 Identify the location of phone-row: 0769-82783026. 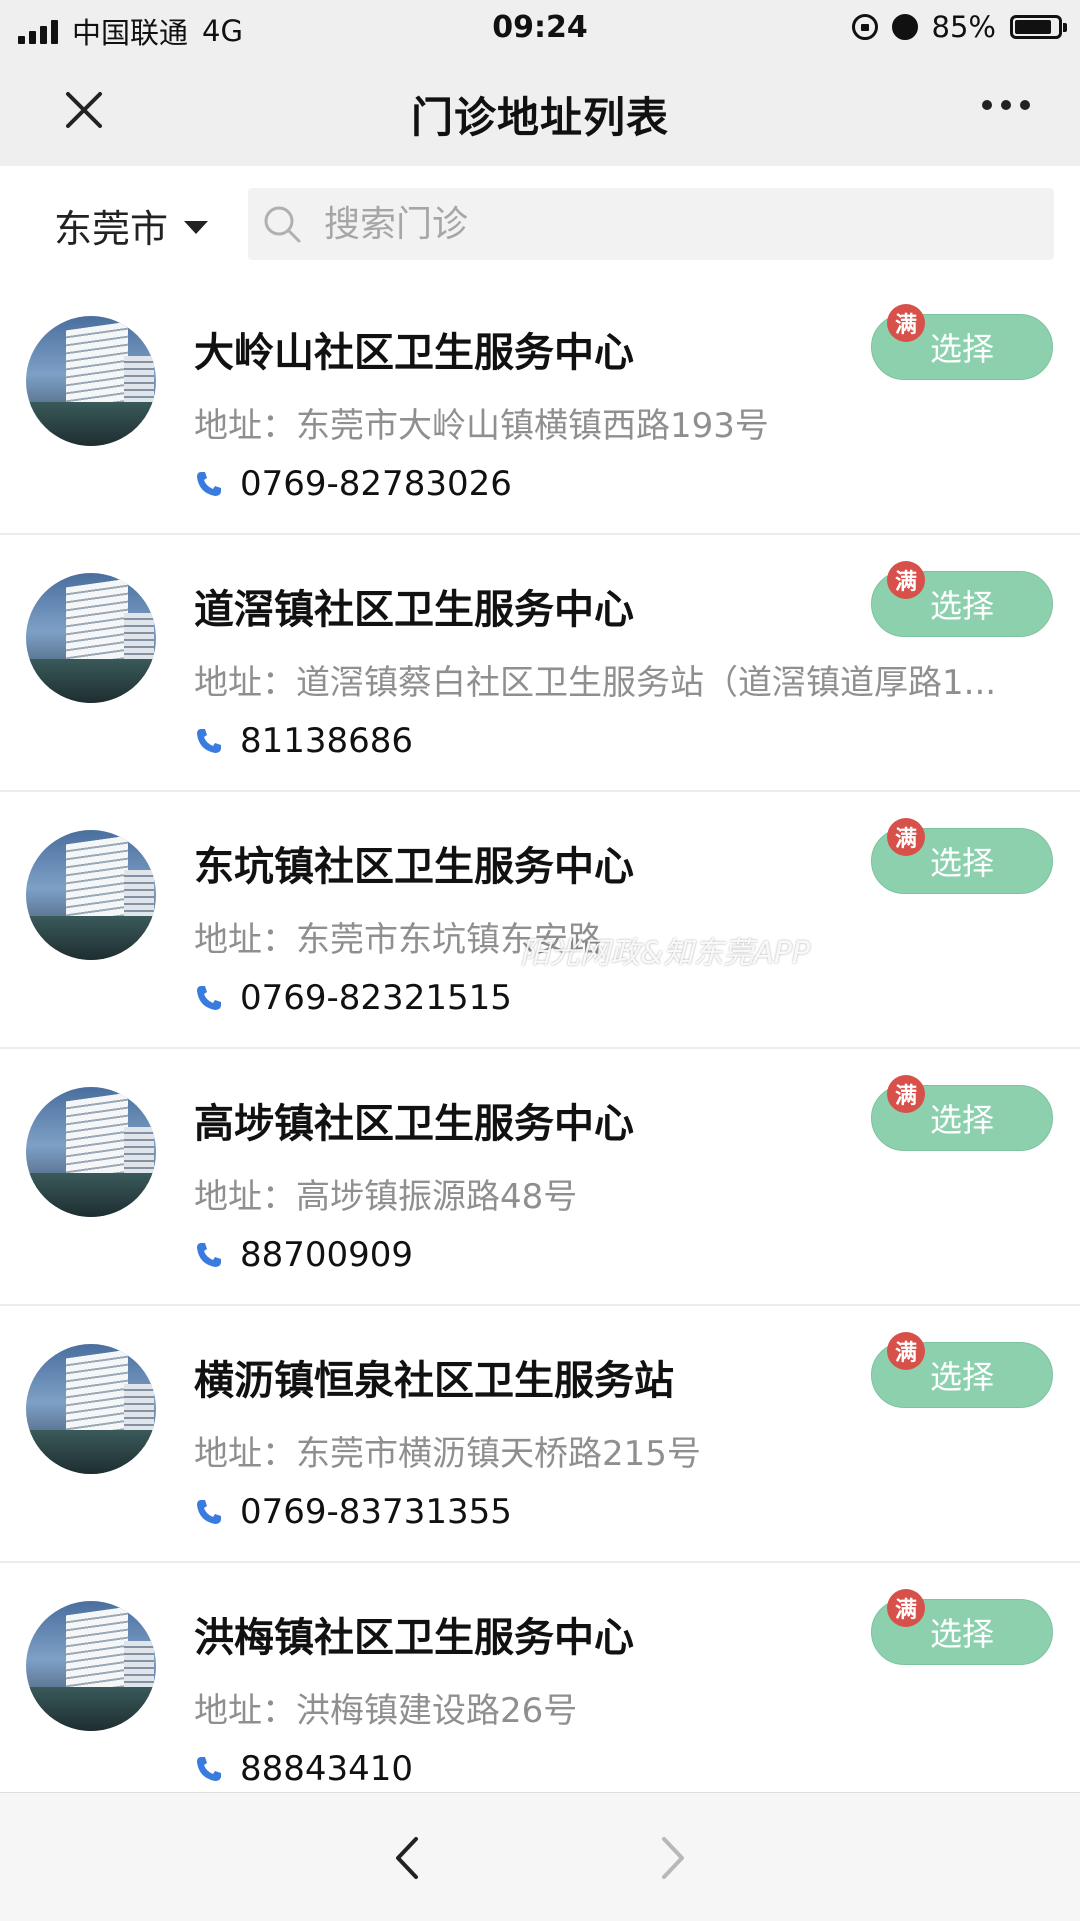
(353, 484).